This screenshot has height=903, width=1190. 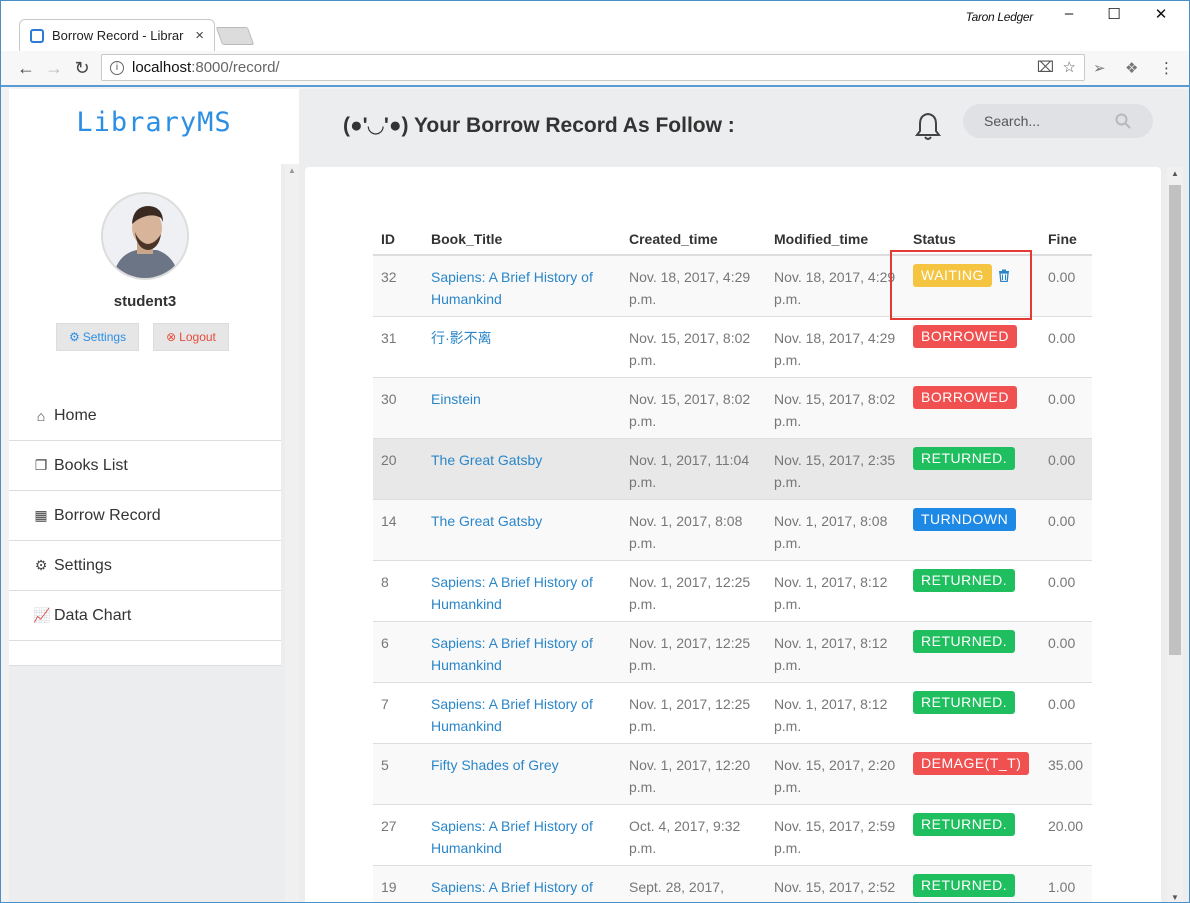 What do you see at coordinates (972, 236) in the screenshot?
I see `column-header: Status` at bounding box center [972, 236].